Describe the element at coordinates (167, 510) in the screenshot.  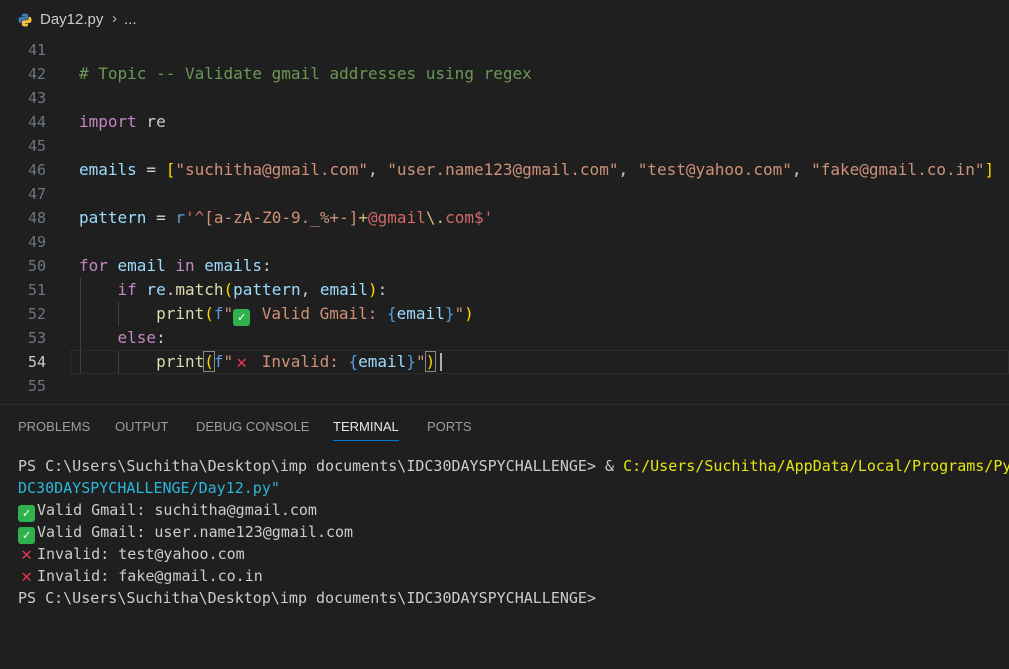
I see `terminal-output-line: ✓ Valid Gmail: suchitha@gmail.com` at that location.